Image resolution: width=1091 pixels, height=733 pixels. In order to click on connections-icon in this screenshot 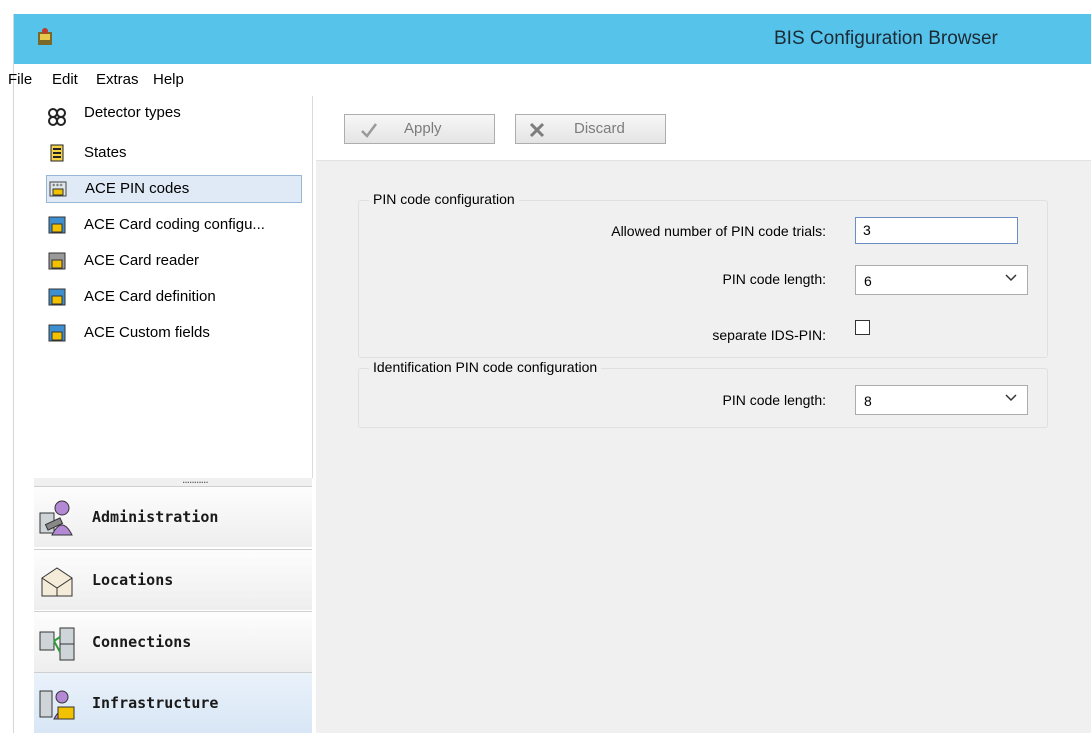, I will do `click(57, 644)`.